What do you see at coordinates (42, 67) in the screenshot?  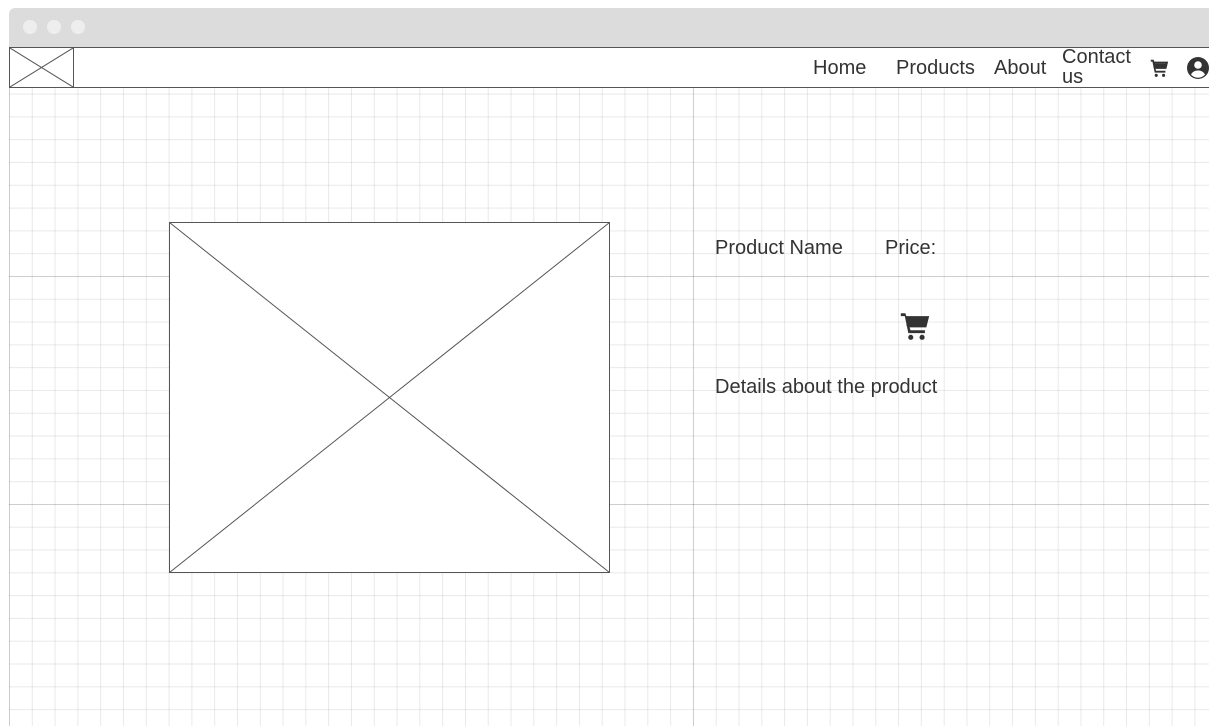 I see `logo-placeholder` at bounding box center [42, 67].